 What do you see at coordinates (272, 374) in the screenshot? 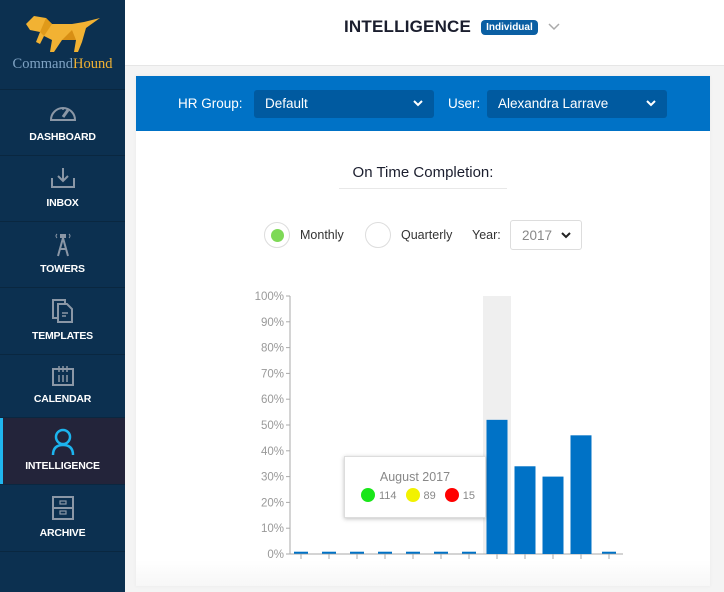
I see `y-tick-label: 70%` at bounding box center [272, 374].